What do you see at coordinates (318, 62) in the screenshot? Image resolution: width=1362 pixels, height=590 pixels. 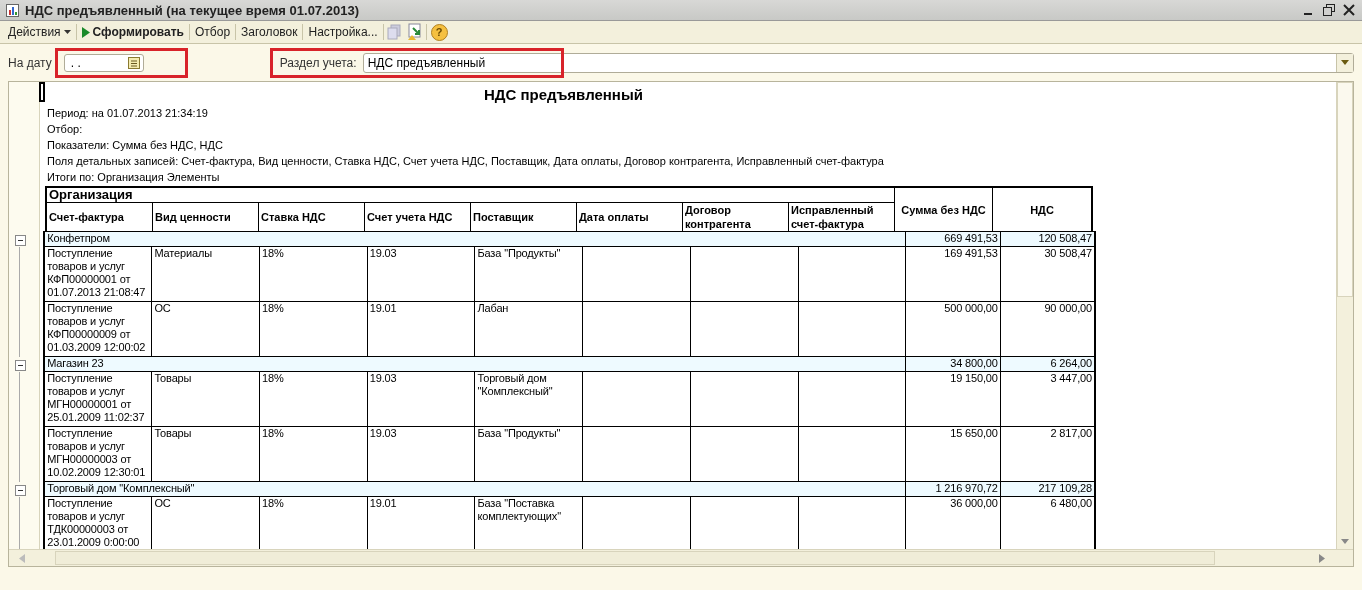 I see `section-label: Раздел учета:` at bounding box center [318, 62].